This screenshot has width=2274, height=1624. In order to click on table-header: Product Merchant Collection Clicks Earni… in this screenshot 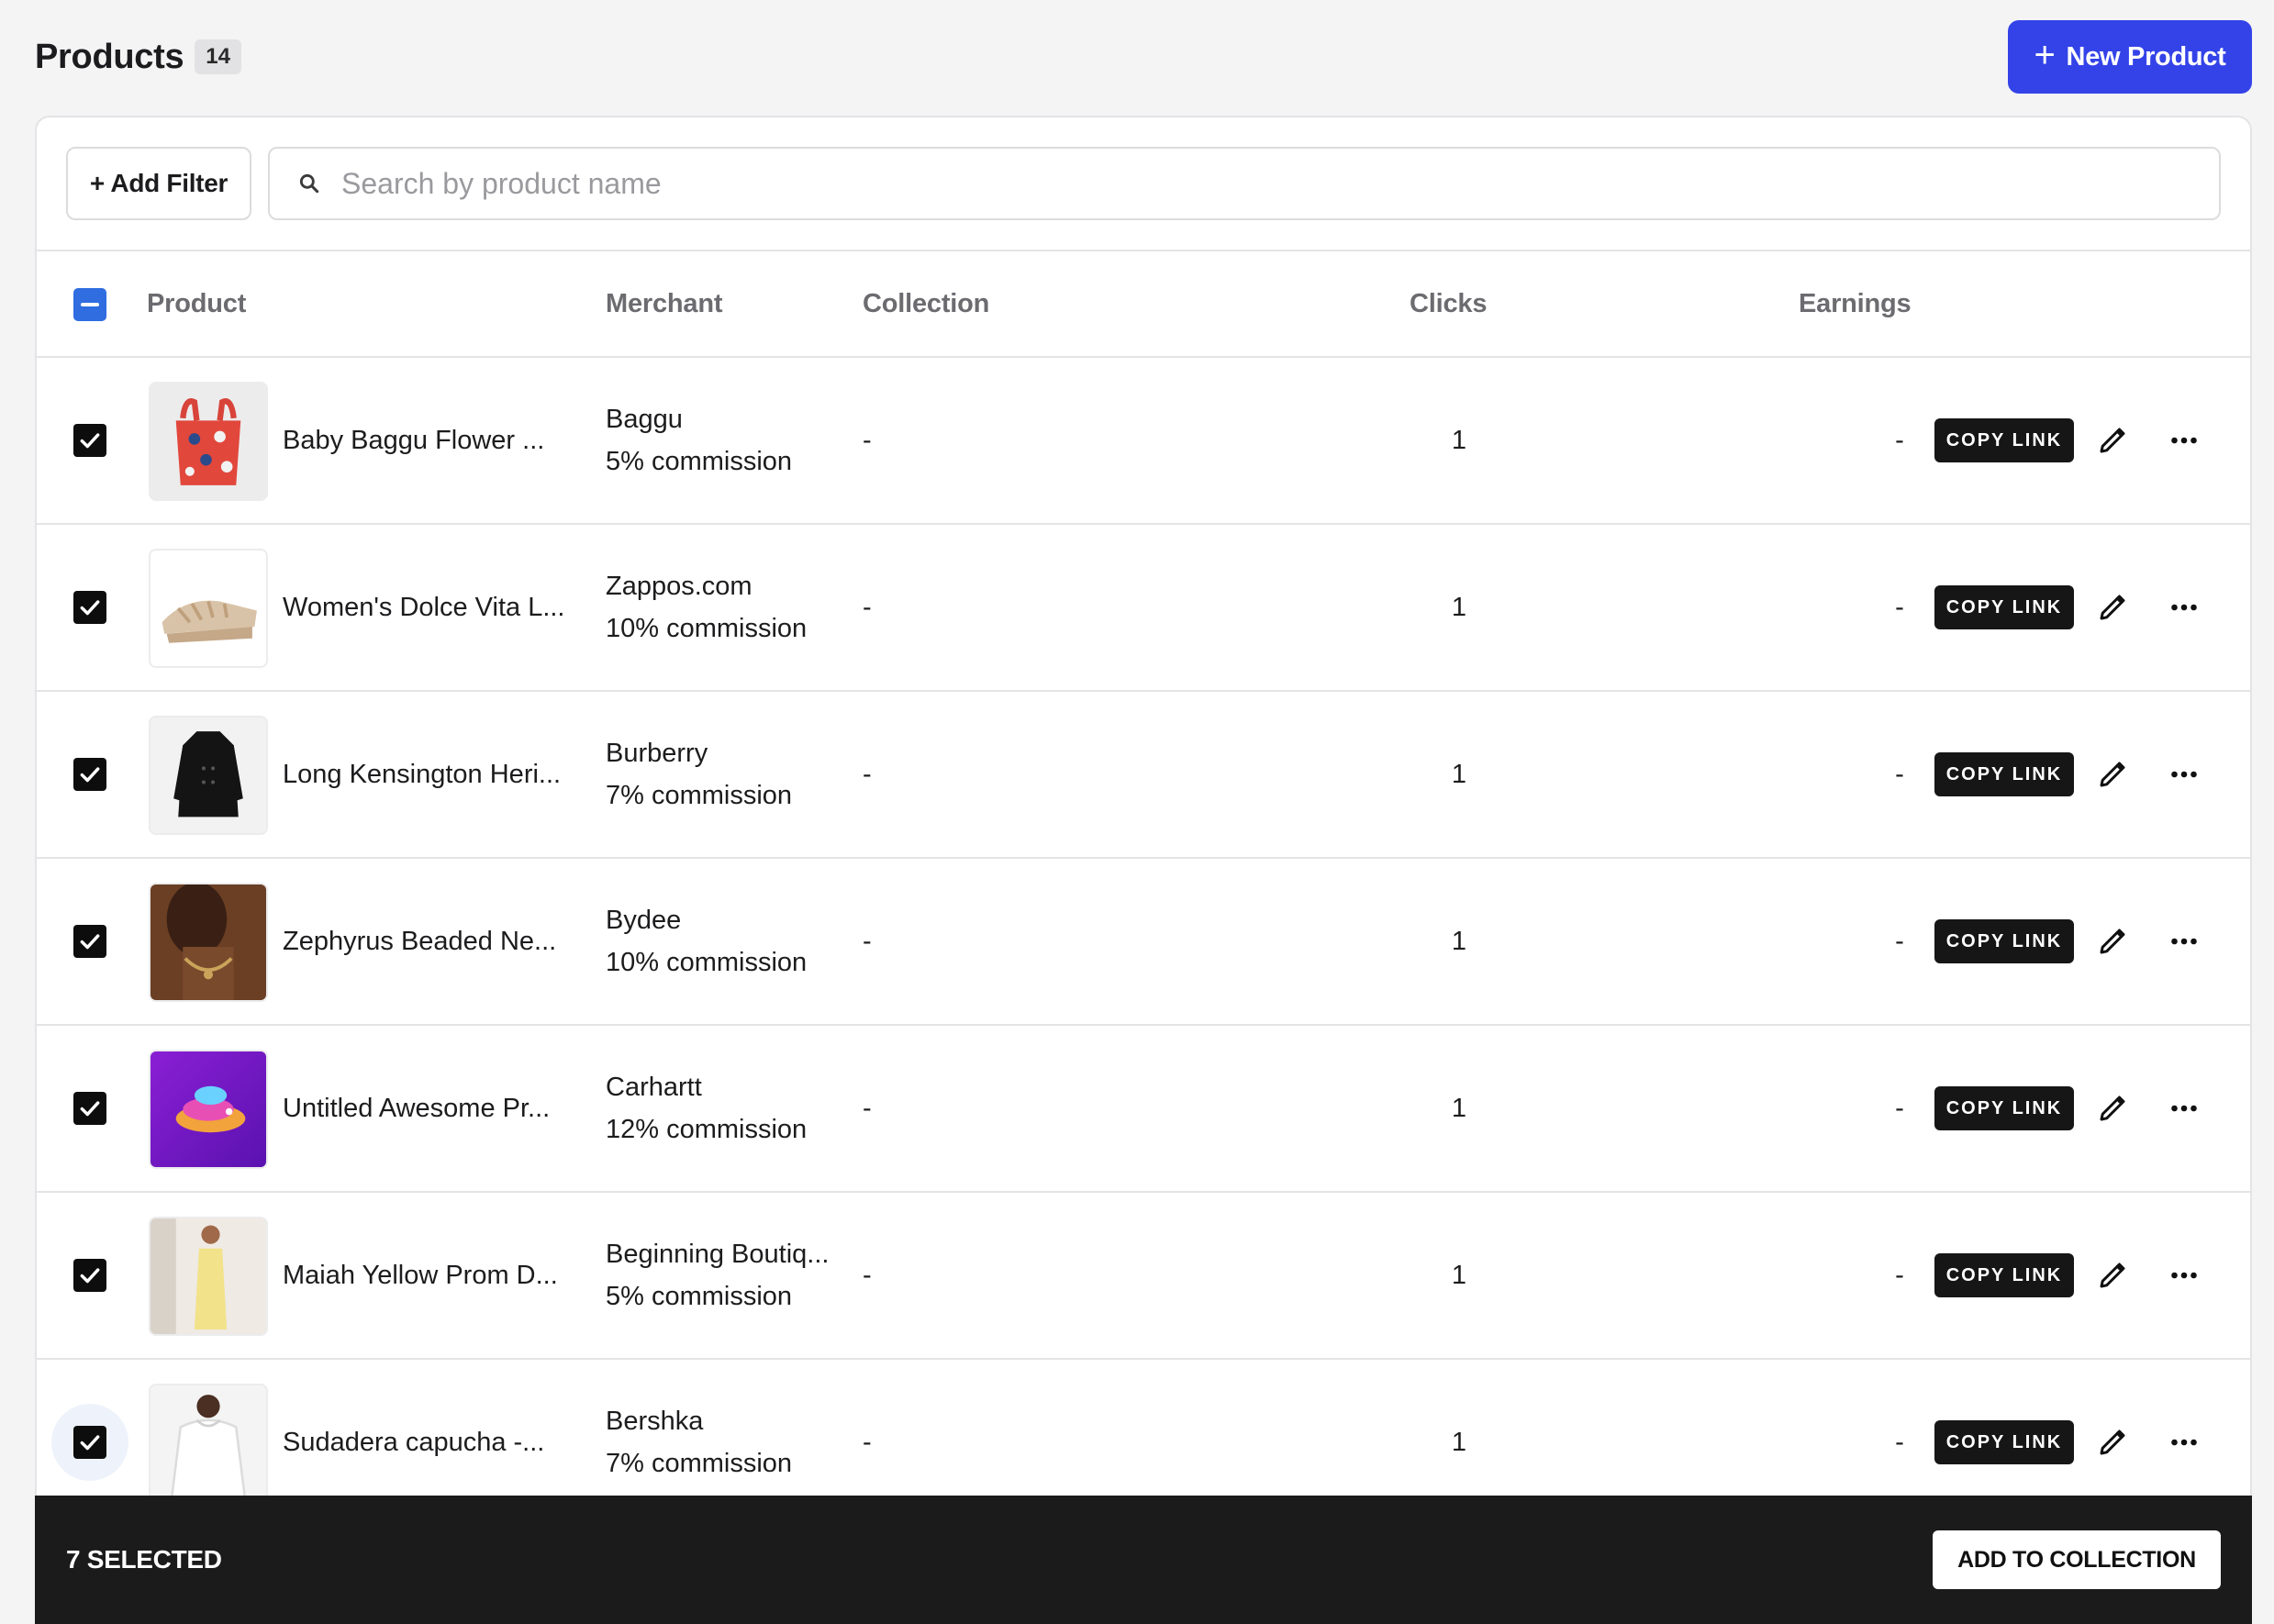, I will do `click(1143, 304)`.